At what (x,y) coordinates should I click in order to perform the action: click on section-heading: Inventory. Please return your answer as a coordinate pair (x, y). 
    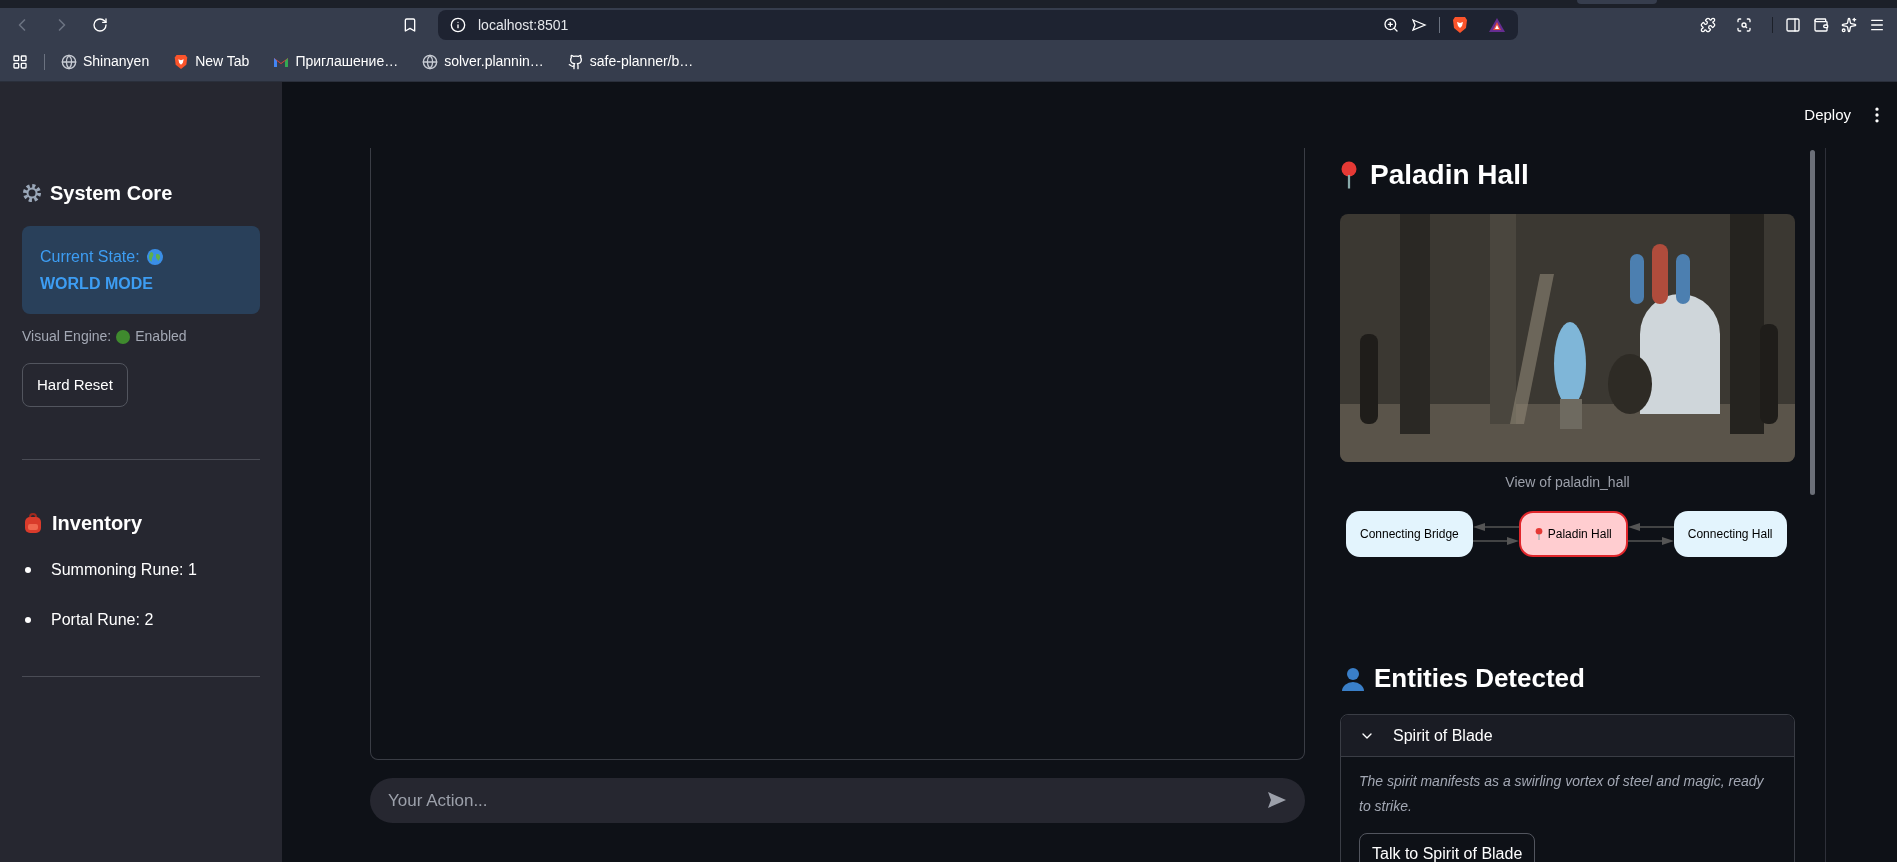
    Looking at the image, I should click on (97, 523).